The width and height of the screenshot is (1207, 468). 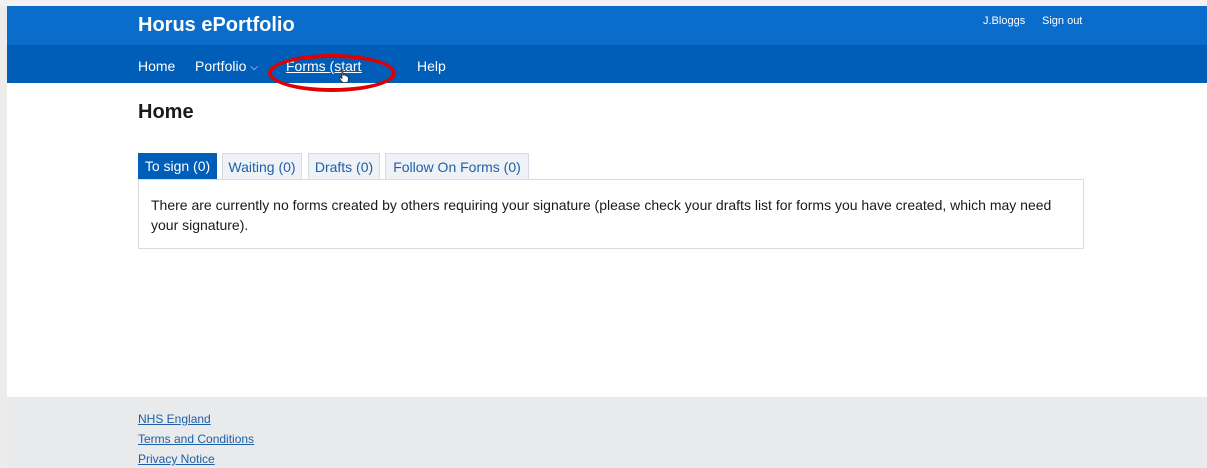 I want to click on main-nav: Home Portfolio⌵ Forms (start new Help, so click(x=607, y=64).